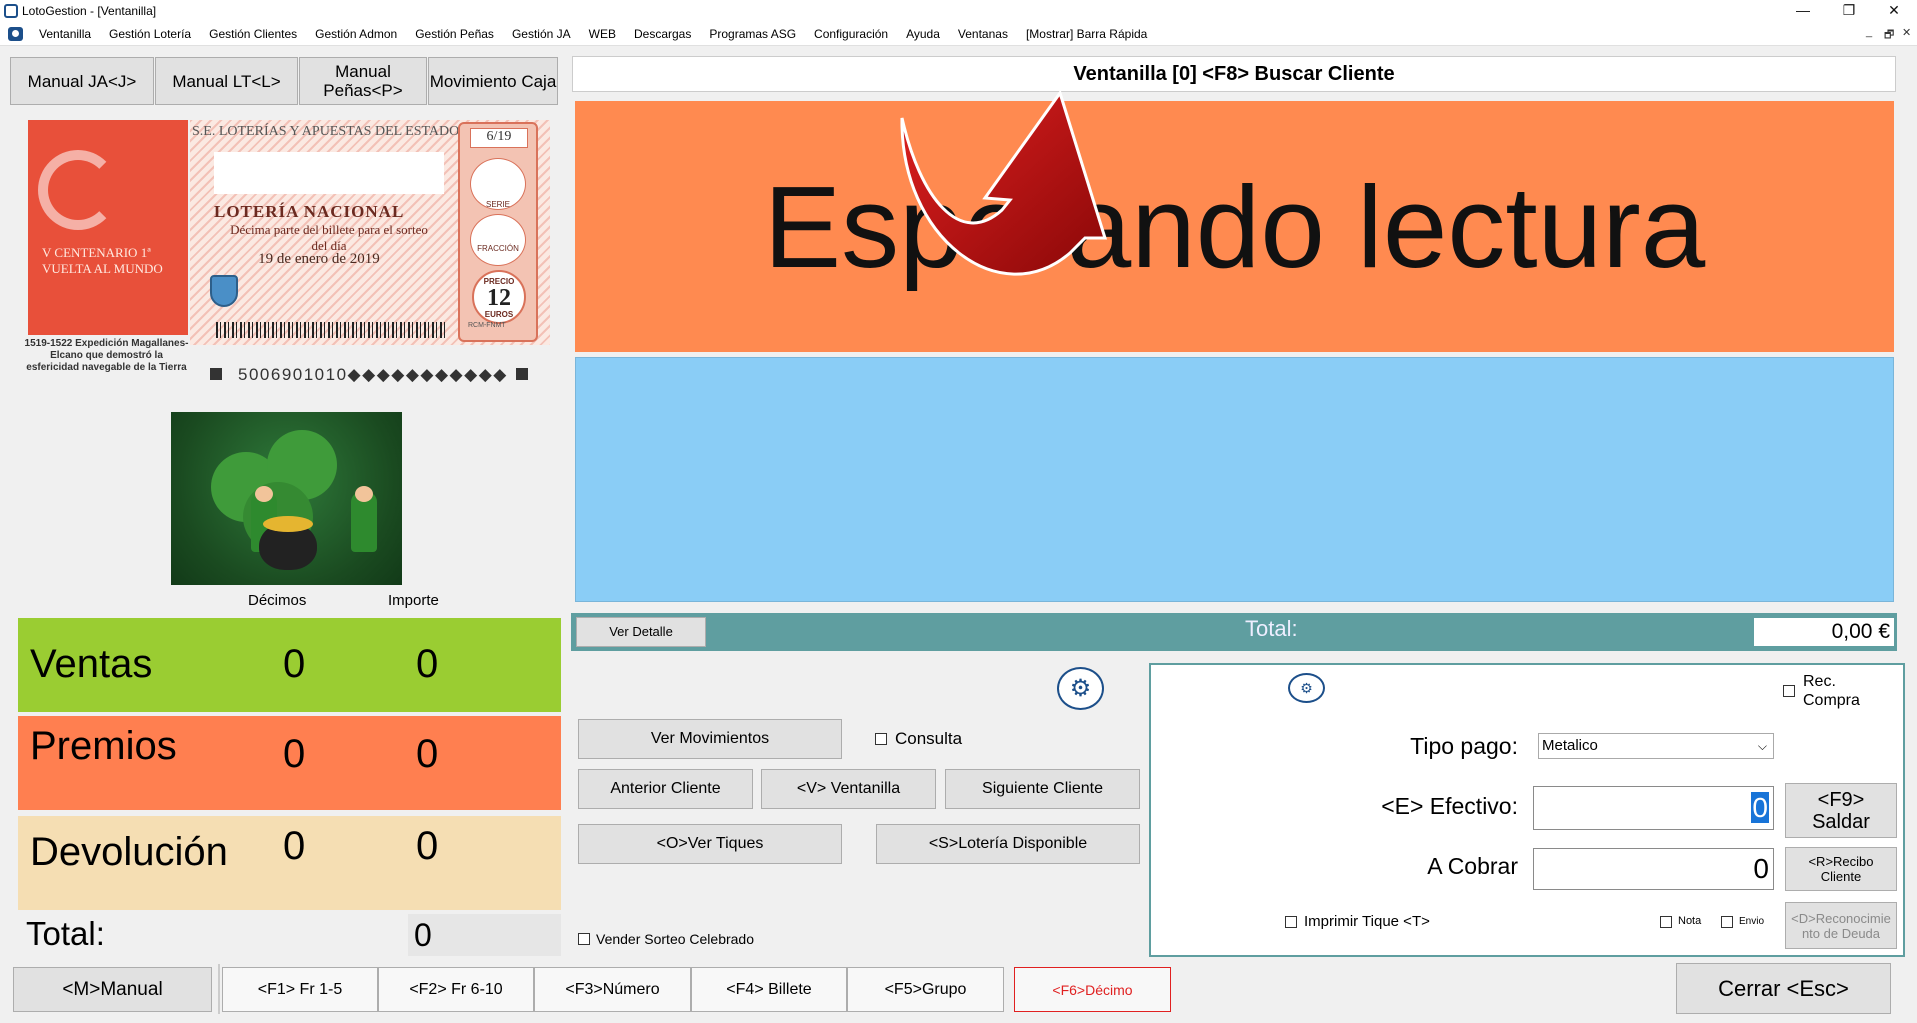 The height and width of the screenshot is (1023, 1917). I want to click on nota-label: Nota, so click(1690, 921).